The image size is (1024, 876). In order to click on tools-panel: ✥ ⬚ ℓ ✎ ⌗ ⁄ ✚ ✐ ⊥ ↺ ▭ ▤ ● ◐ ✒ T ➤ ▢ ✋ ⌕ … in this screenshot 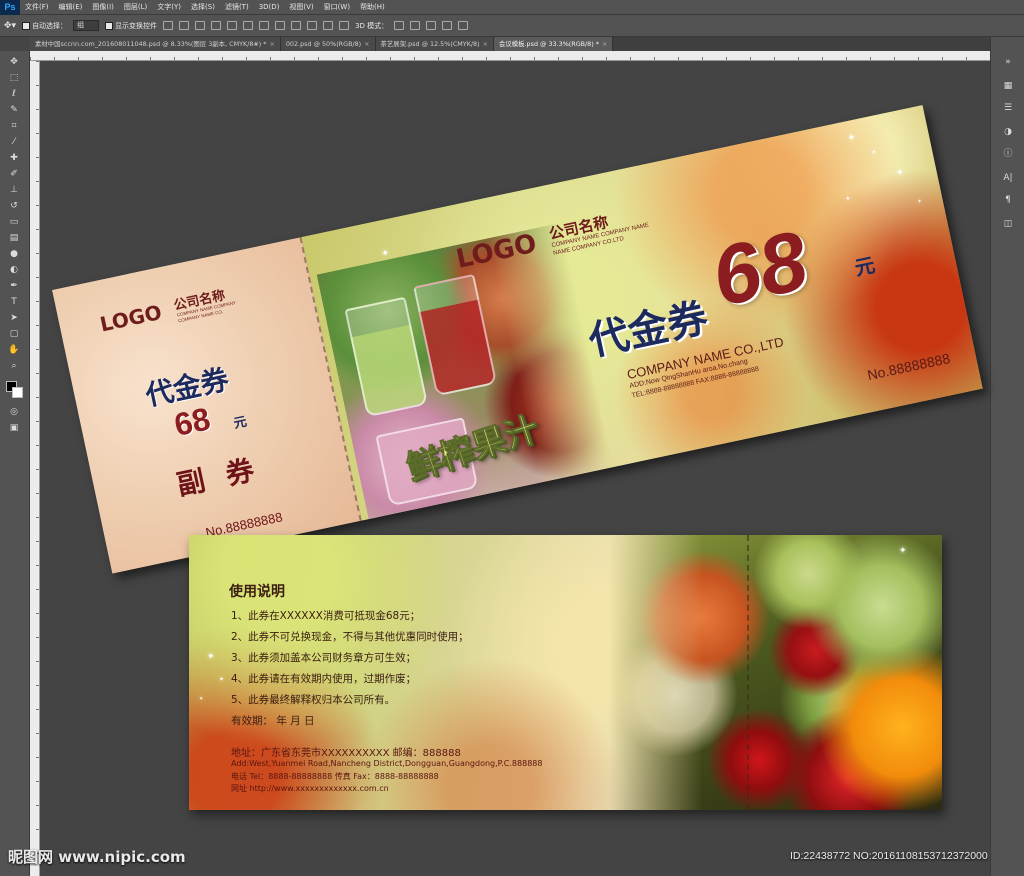, I will do `click(15, 463)`.